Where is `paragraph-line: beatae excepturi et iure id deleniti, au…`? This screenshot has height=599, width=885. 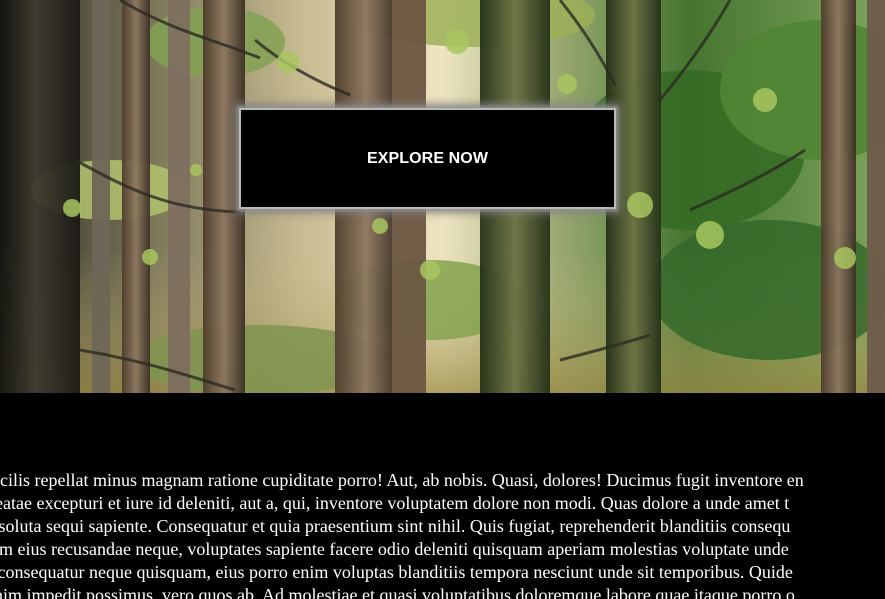 paragraph-line: beatae excepturi et iure id deleniti, au… is located at coordinates (395, 503).